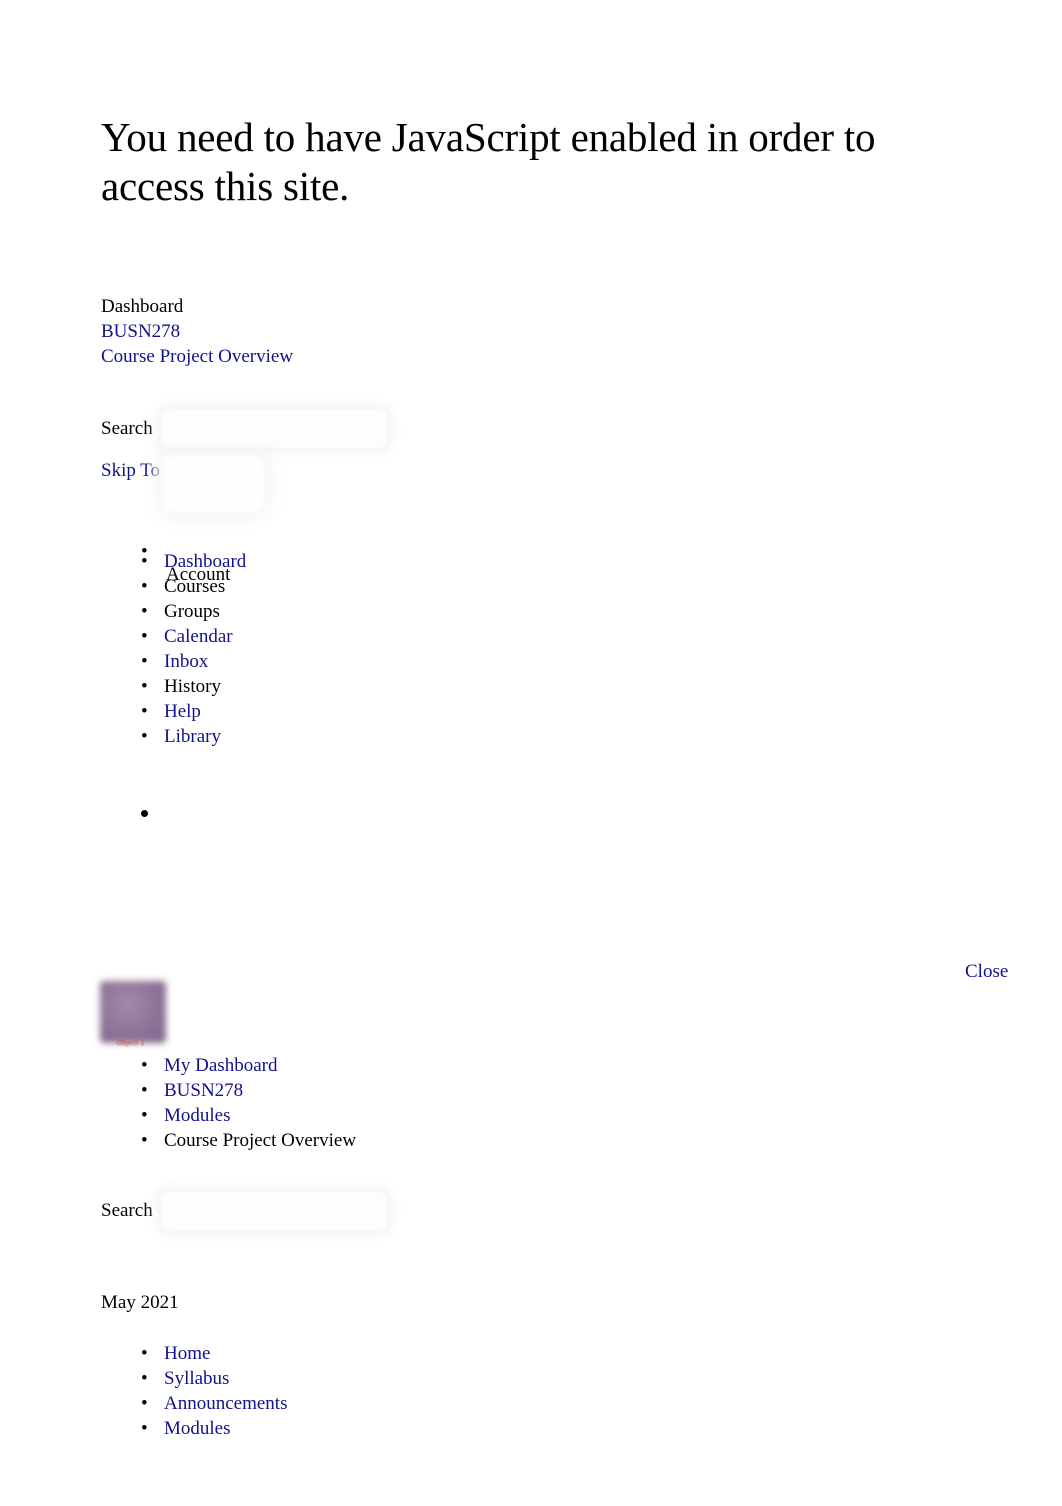 This screenshot has height=1506, width=1062. Describe the element at coordinates (127, 428) in the screenshot. I see `search-label: Search` at that location.